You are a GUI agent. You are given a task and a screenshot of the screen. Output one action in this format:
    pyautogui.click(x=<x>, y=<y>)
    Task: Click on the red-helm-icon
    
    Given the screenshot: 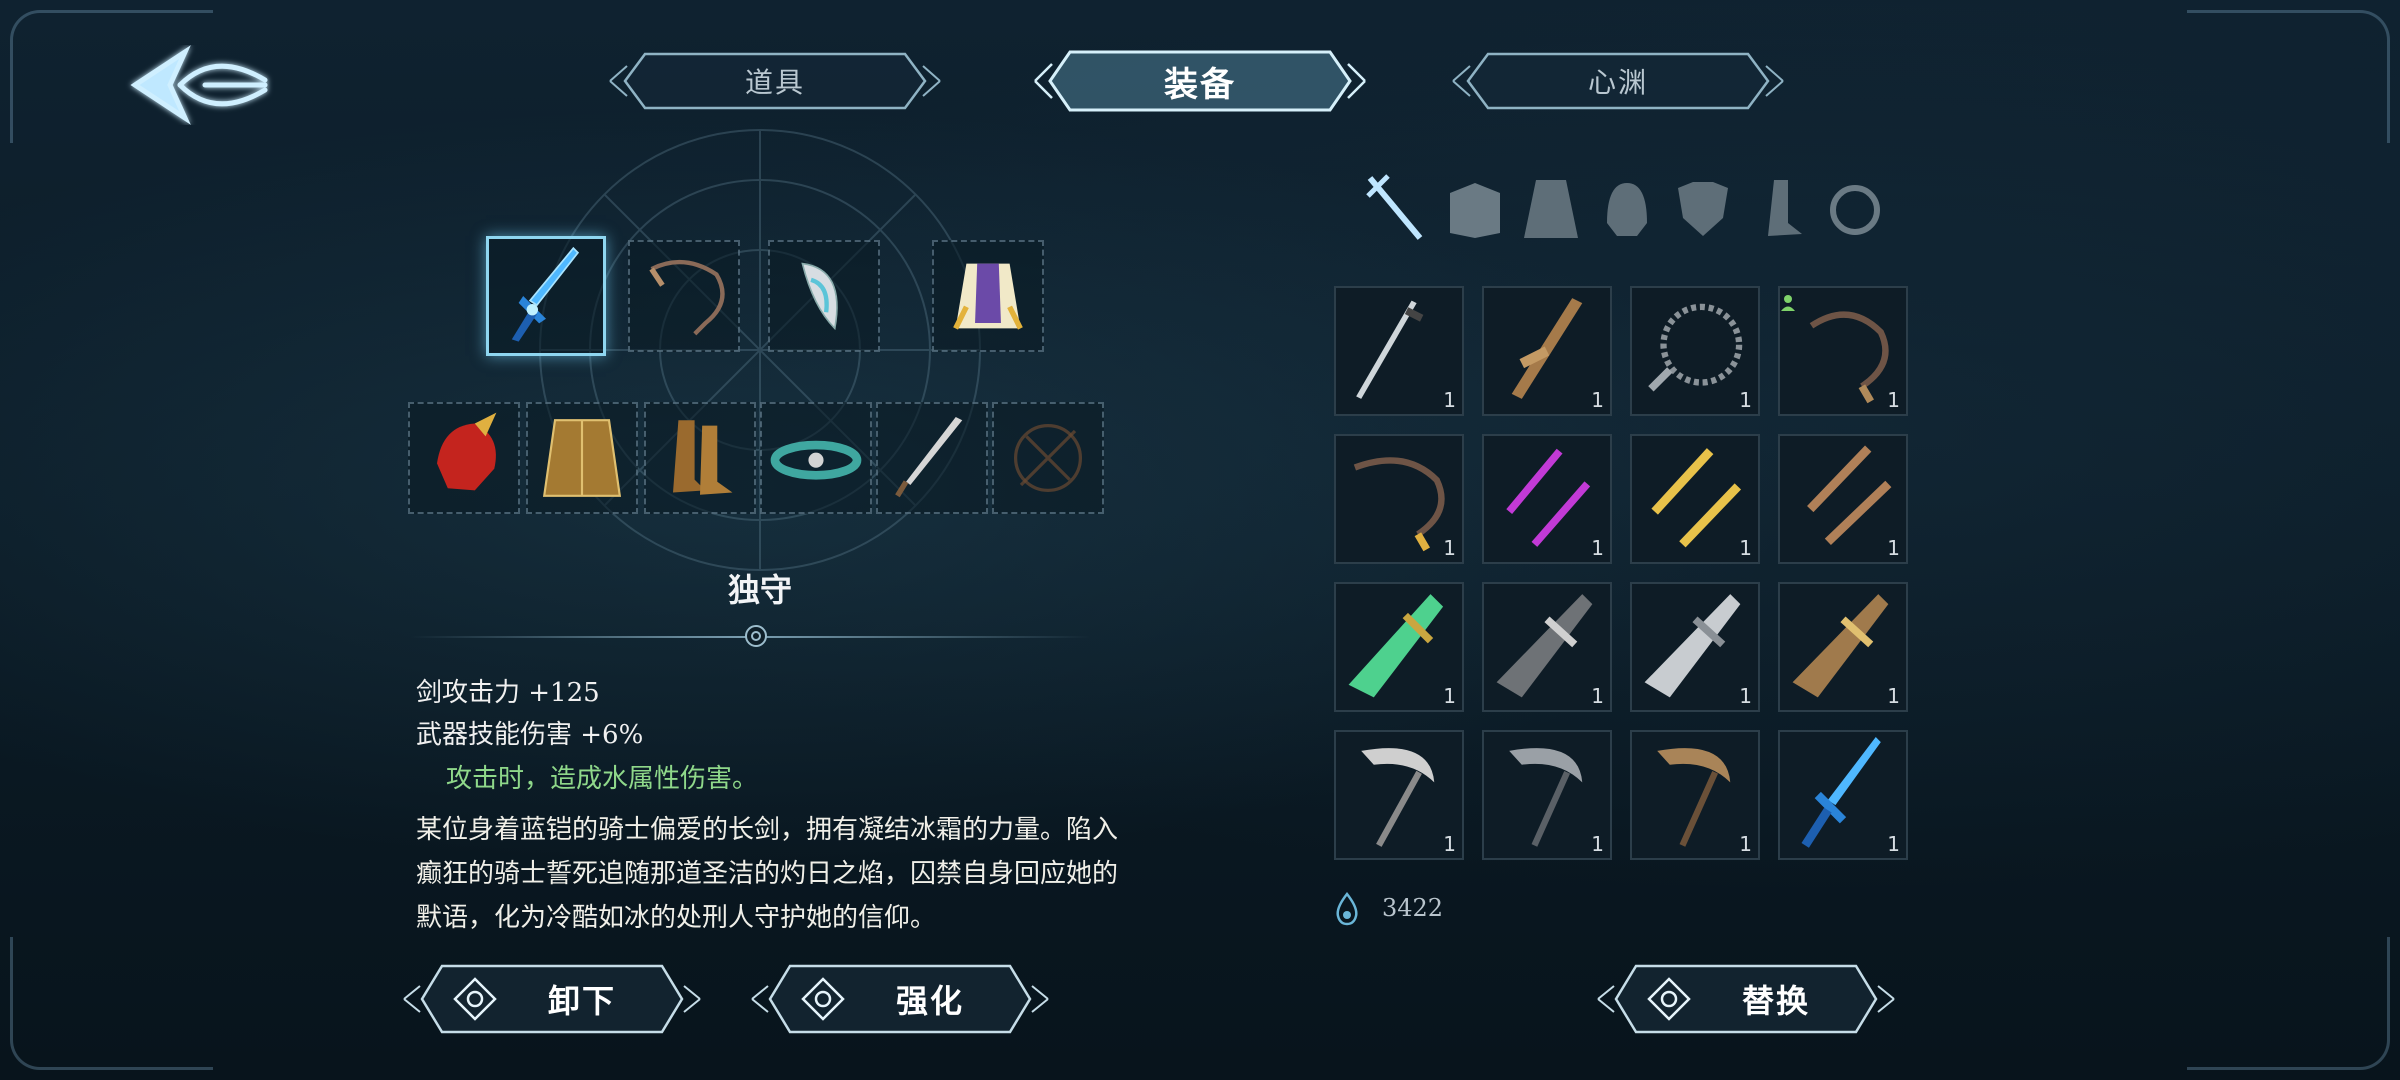 What is the action you would take?
    pyautogui.click(x=467, y=451)
    